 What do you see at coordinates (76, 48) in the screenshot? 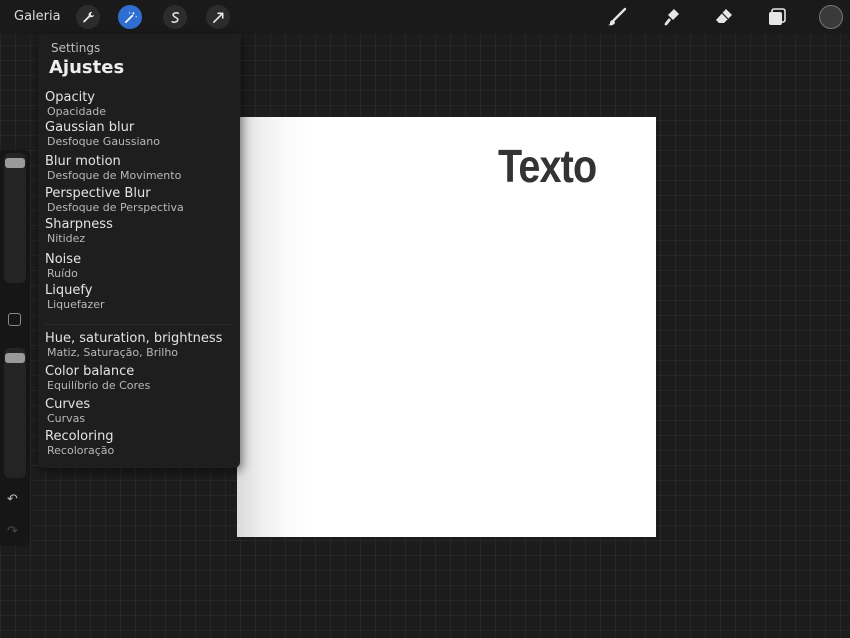
I see `panel-subtitle: Settings` at bounding box center [76, 48].